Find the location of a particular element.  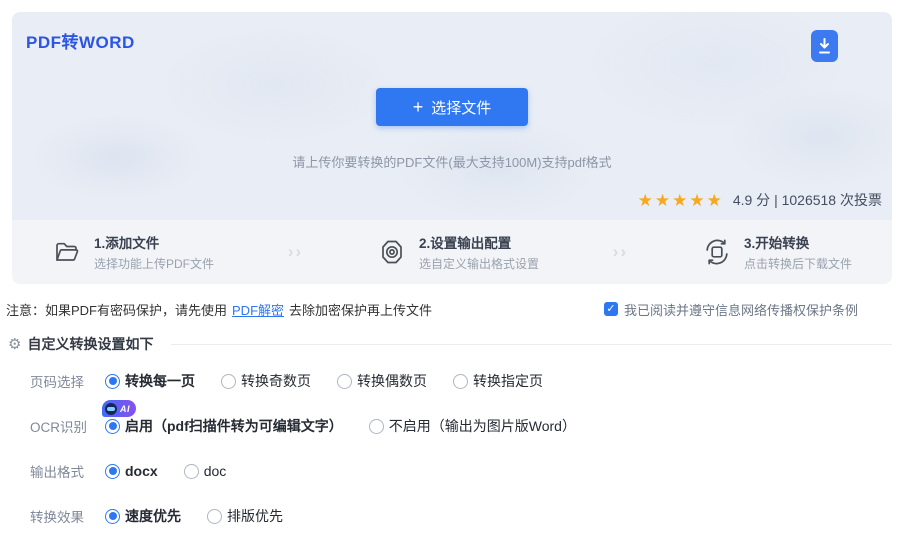

radio-format-doc: doc is located at coordinates (205, 471).